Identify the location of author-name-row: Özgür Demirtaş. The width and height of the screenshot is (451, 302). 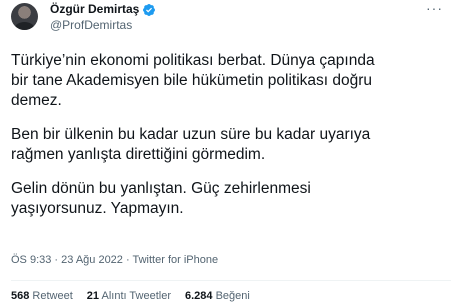
(103, 9).